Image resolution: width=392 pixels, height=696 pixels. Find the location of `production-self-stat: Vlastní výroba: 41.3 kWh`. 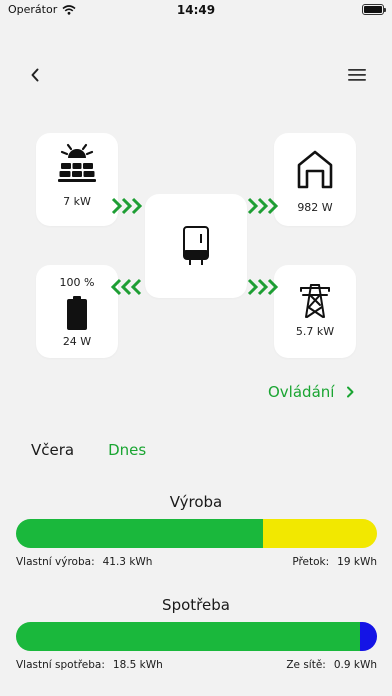

production-self-stat: Vlastní výroba: 41.3 kWh is located at coordinates (84, 562).